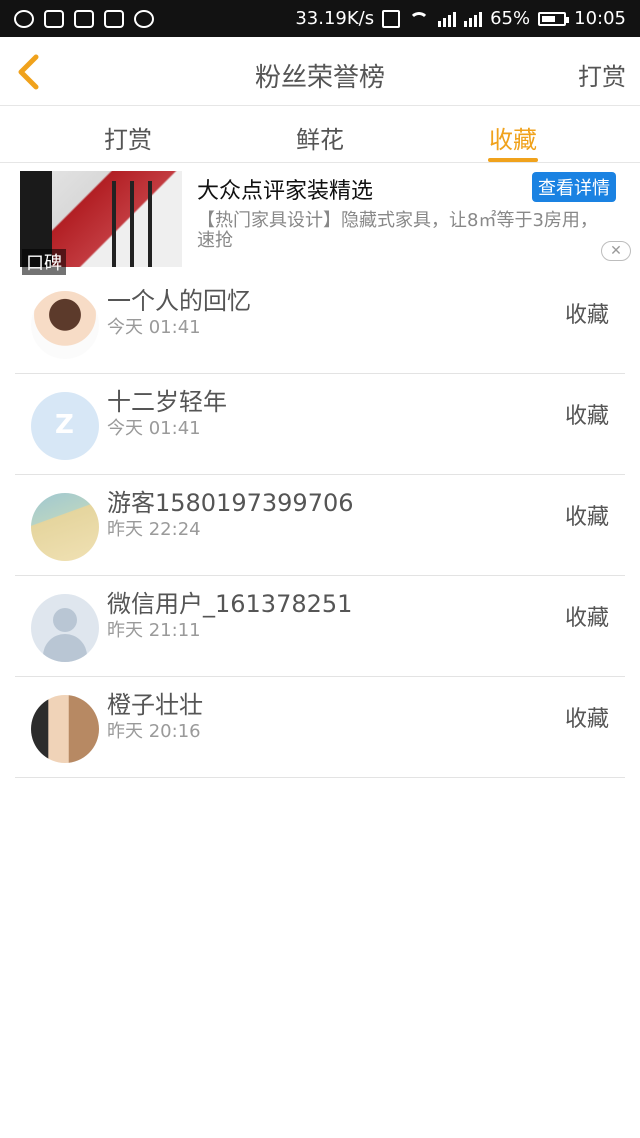 Image resolution: width=640 pixels, height=1138 pixels. I want to click on list-item: 微信用户_161378251 昨天 21:11 收藏, so click(320, 626).